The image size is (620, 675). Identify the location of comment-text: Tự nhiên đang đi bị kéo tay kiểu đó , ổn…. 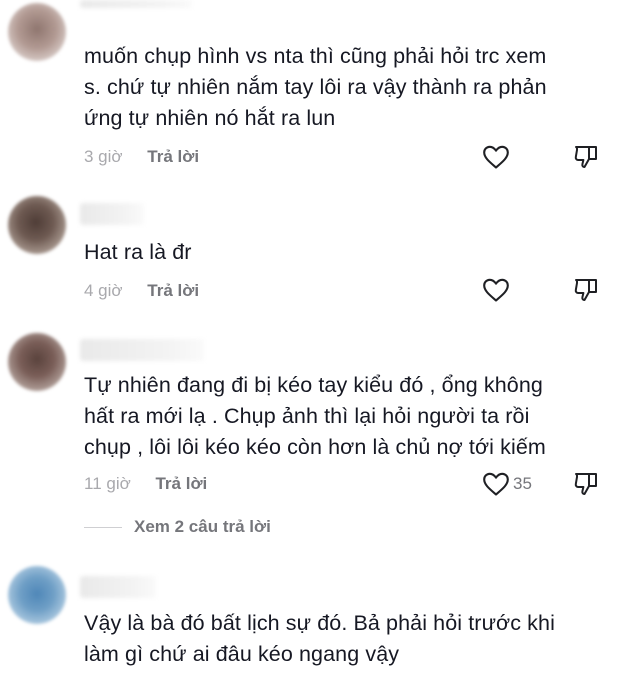
(315, 416).